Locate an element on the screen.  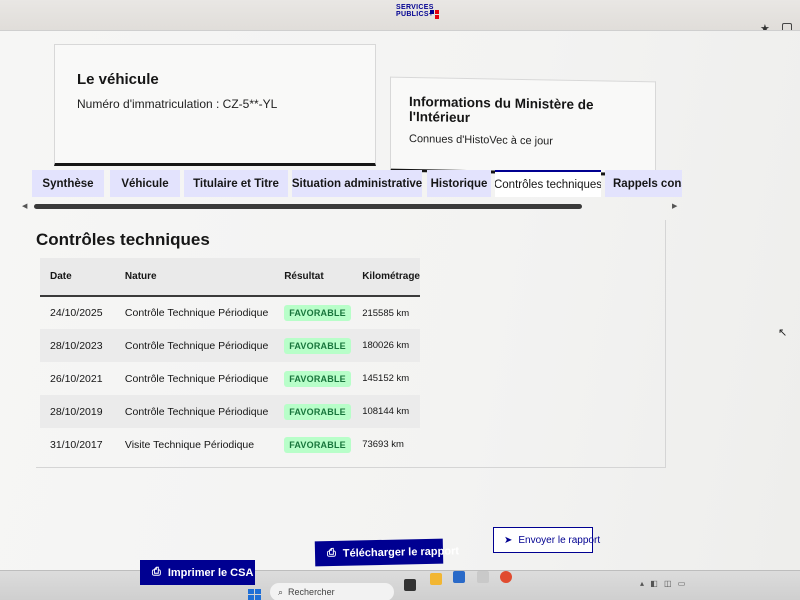
tab-historique: Historique is located at coordinates (459, 183).